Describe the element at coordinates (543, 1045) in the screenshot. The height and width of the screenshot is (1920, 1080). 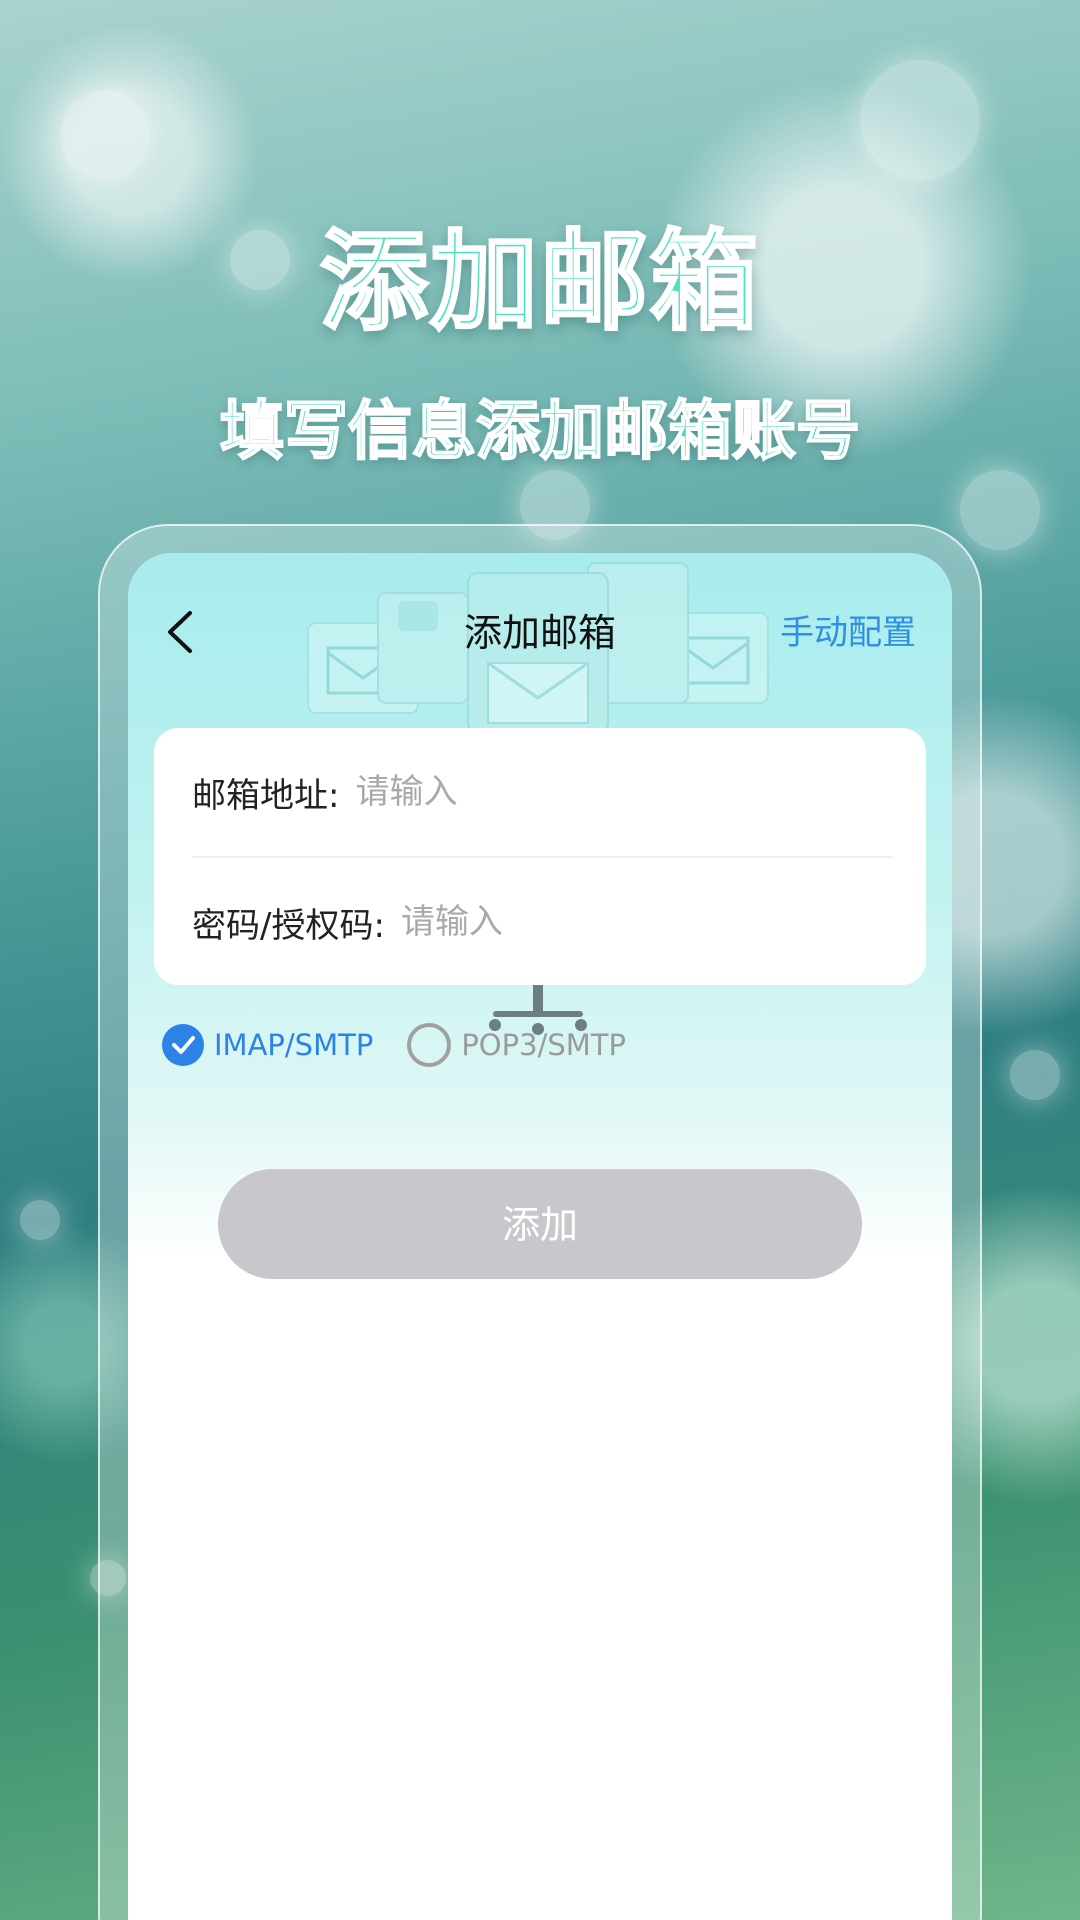
I see `protocol-label-pop3: POP3/SMTP` at that location.